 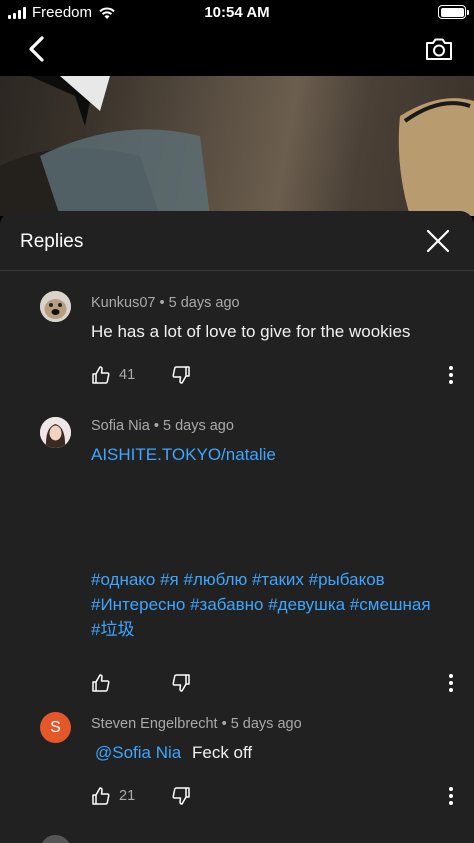 I want to click on status-time: 10:54 AM, so click(x=237, y=12).